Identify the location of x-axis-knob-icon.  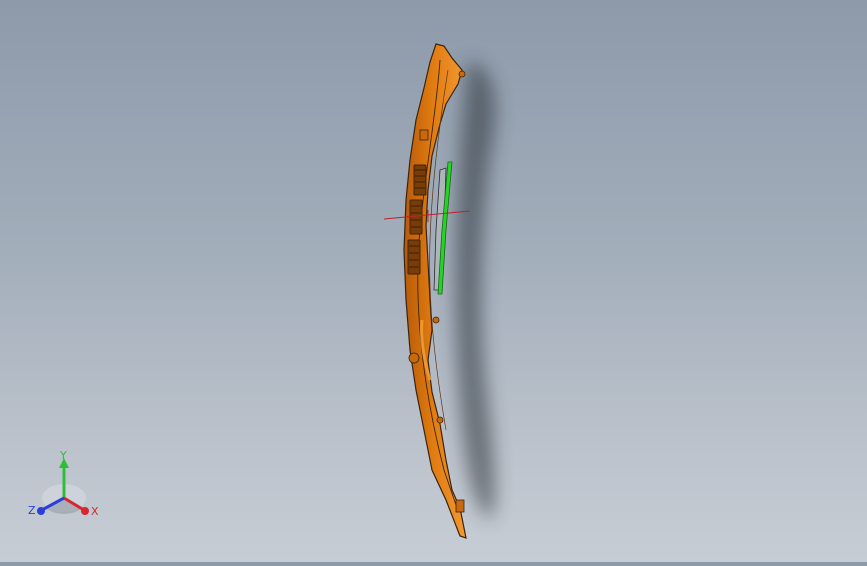
(85, 511).